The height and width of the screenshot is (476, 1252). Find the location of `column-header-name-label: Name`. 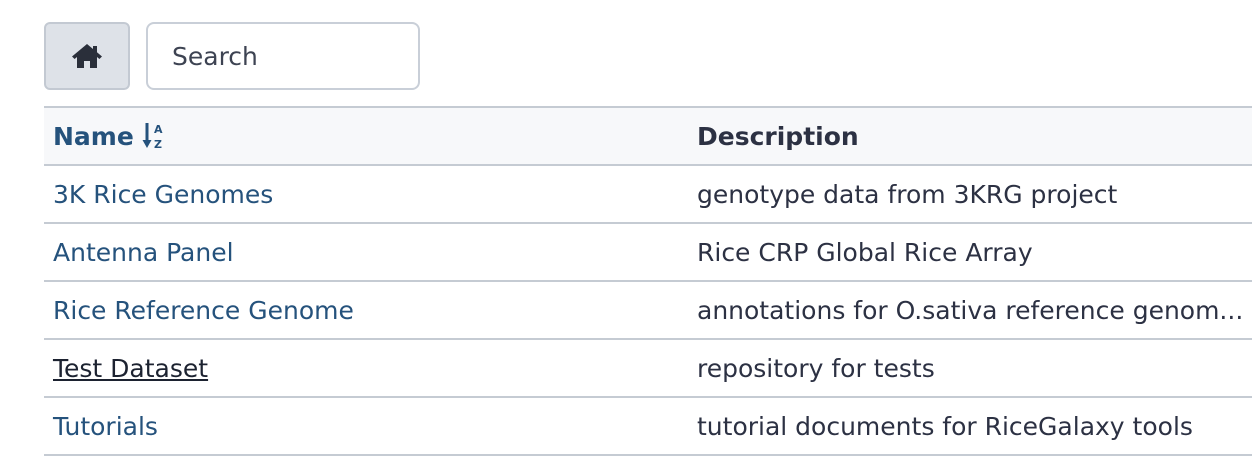

column-header-name-label: Name is located at coordinates (93, 136).